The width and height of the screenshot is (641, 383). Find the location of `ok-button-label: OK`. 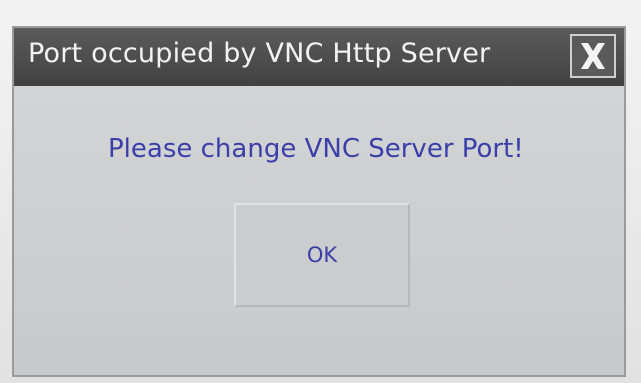

ok-button-label: OK is located at coordinates (322, 255).